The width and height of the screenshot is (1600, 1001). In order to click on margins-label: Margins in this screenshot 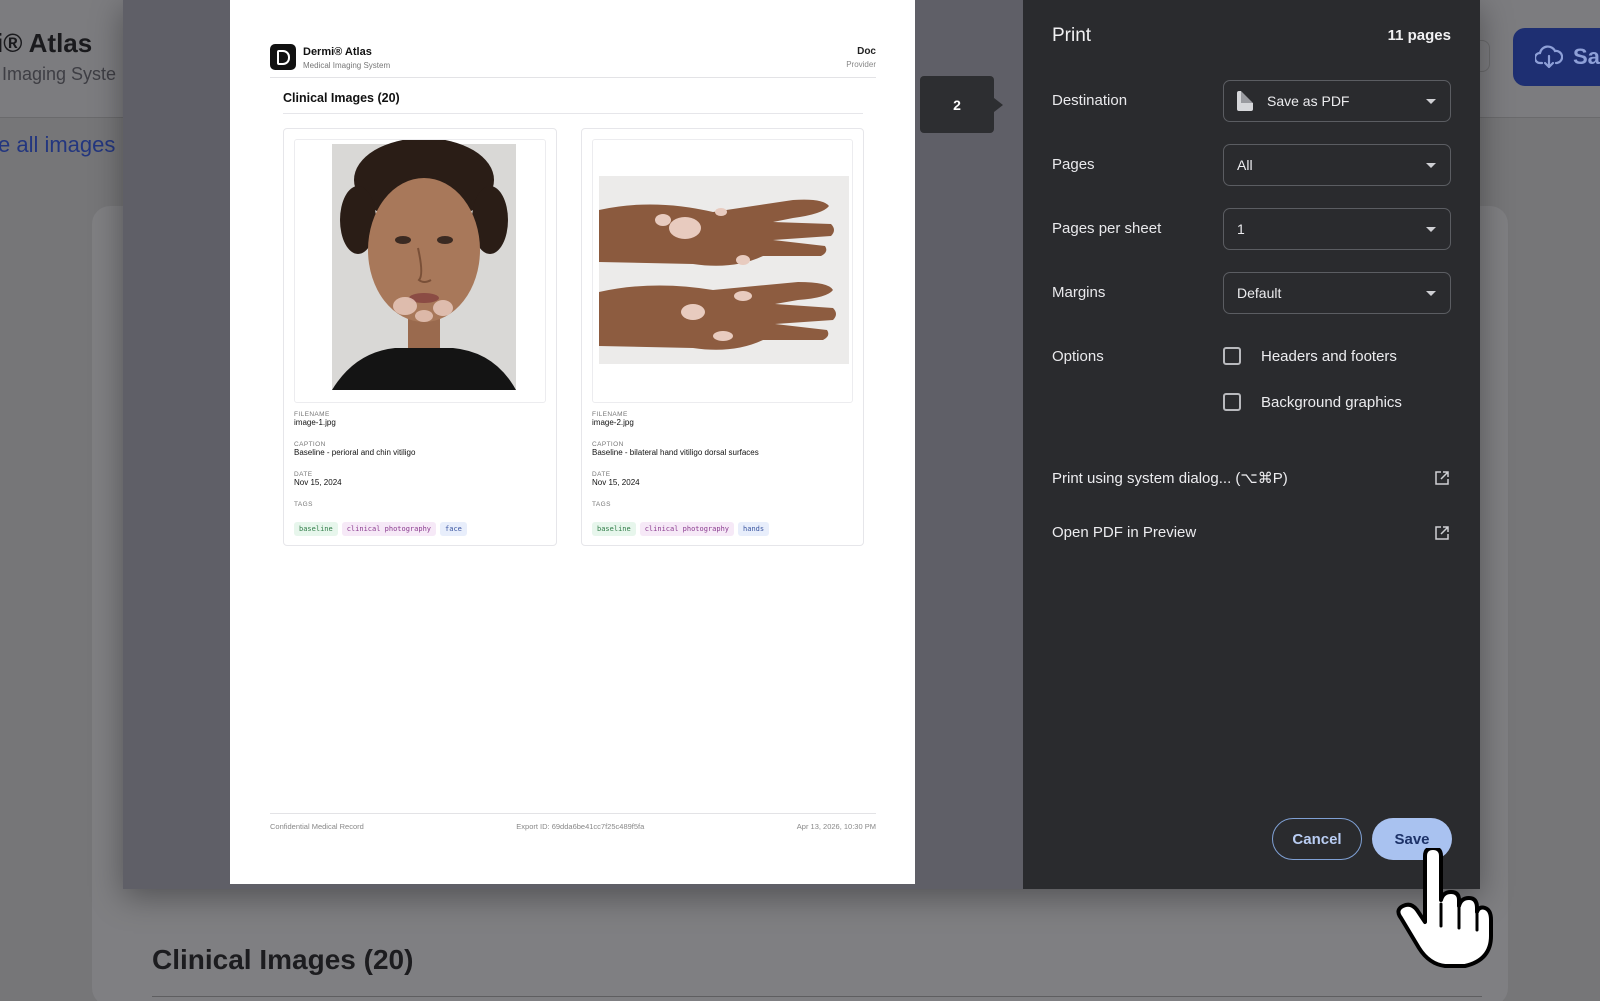, I will do `click(1079, 292)`.